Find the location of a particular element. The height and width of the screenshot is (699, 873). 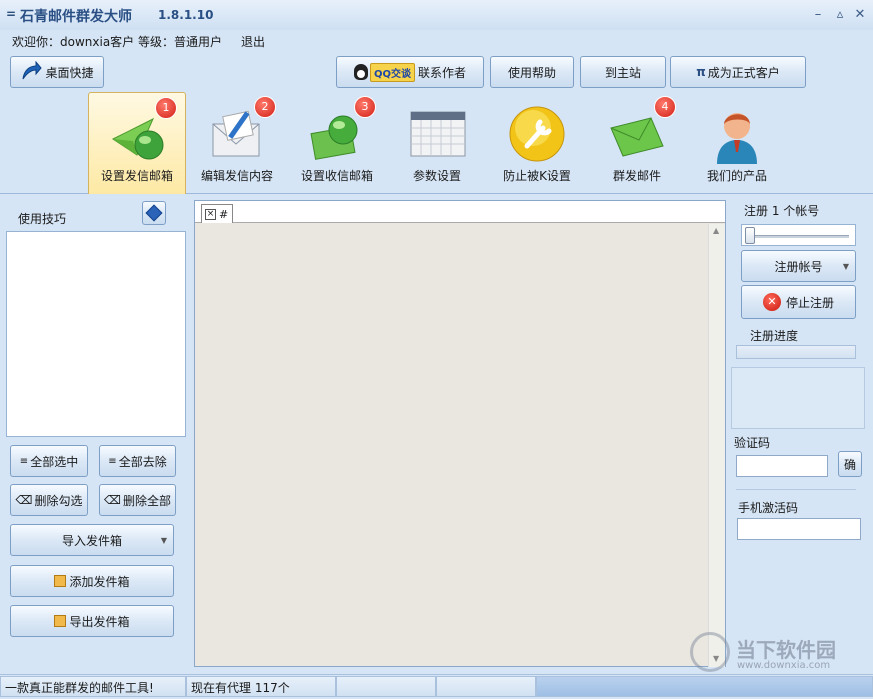

calendar-grid-icon is located at coordinates (438, 134).